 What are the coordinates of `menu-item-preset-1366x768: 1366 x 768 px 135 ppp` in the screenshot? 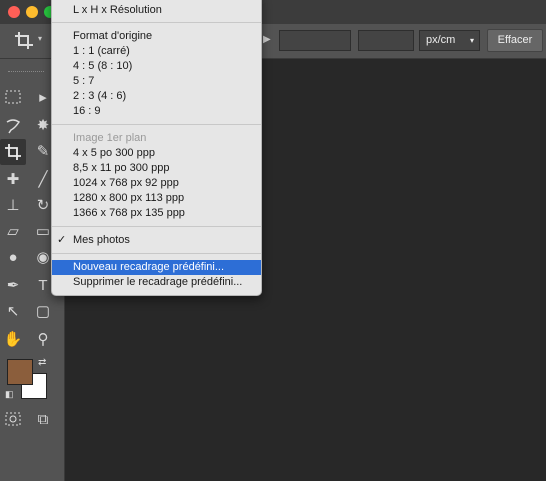 It's located at (156, 213).